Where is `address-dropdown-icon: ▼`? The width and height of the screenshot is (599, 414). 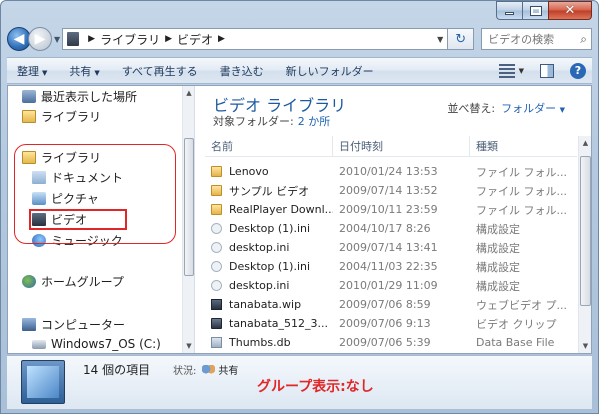 address-dropdown-icon: ▼ is located at coordinates (440, 39).